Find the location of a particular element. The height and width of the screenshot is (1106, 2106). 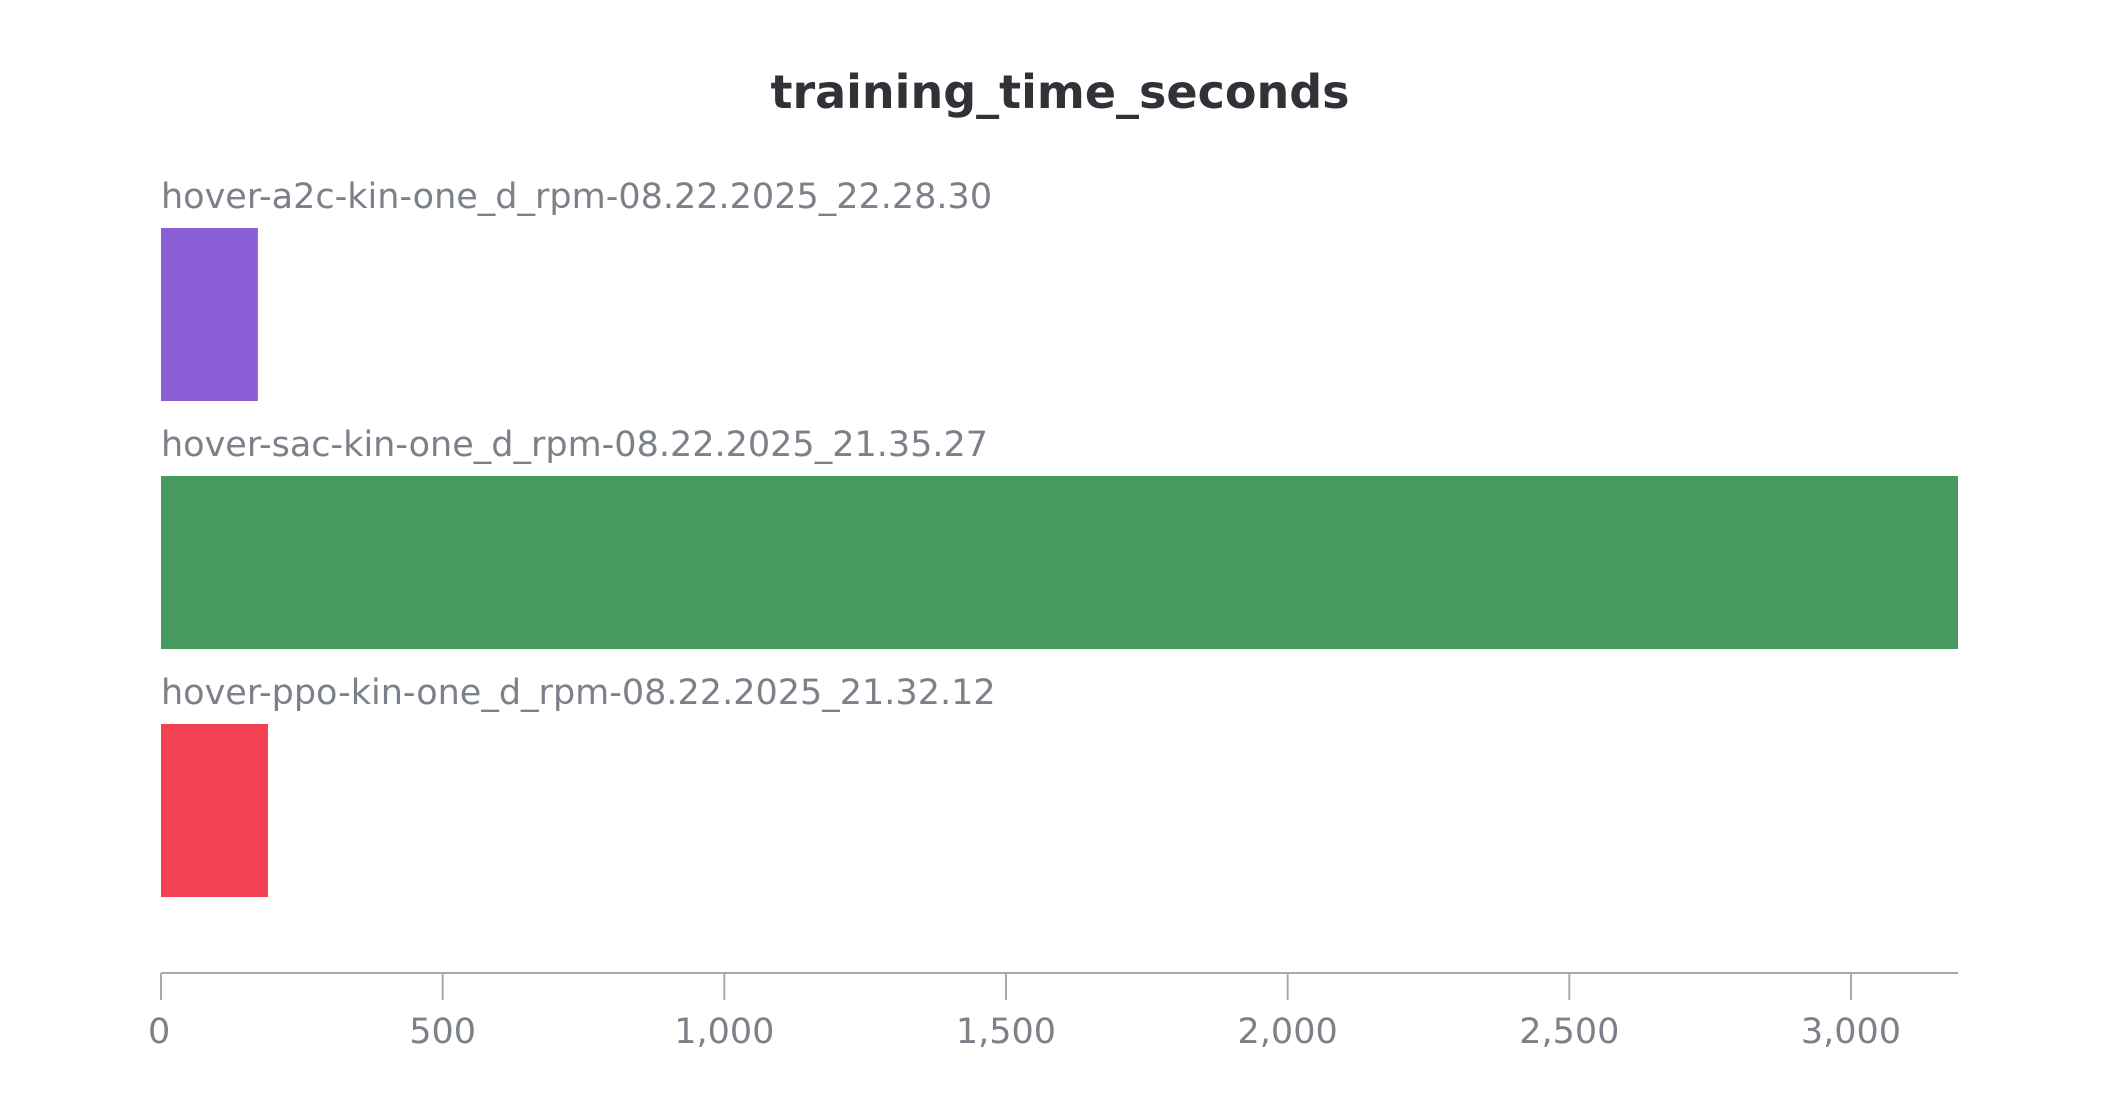

x-tick-label: 500 is located at coordinates (442, 1032).